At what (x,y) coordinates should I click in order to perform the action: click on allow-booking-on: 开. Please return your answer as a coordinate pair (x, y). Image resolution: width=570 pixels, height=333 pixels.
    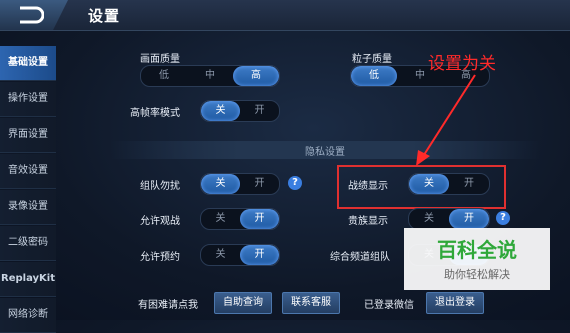
    Looking at the image, I should click on (259, 255).